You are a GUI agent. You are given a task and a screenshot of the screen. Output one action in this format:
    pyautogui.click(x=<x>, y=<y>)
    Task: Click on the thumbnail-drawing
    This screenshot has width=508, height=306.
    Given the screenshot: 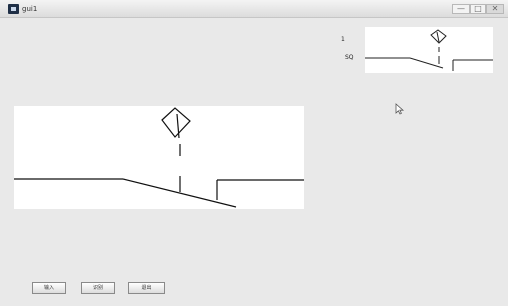 What is the action you would take?
    pyautogui.click(x=429, y=50)
    